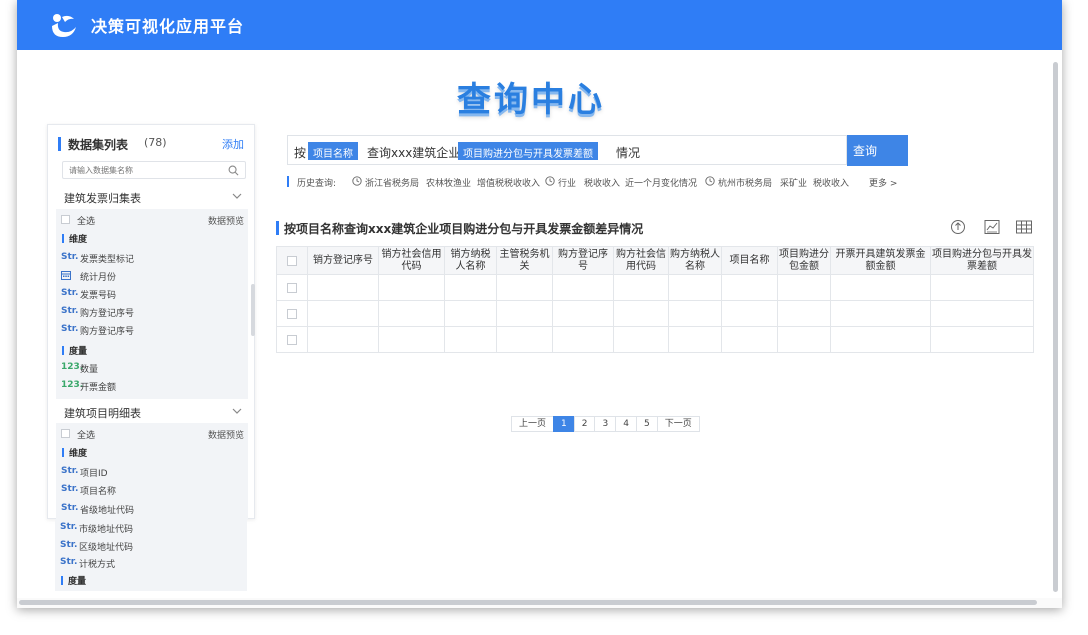 This screenshot has width=1088, height=635. What do you see at coordinates (151, 563) in the screenshot?
I see `field-item: Str. 计税方式` at bounding box center [151, 563].